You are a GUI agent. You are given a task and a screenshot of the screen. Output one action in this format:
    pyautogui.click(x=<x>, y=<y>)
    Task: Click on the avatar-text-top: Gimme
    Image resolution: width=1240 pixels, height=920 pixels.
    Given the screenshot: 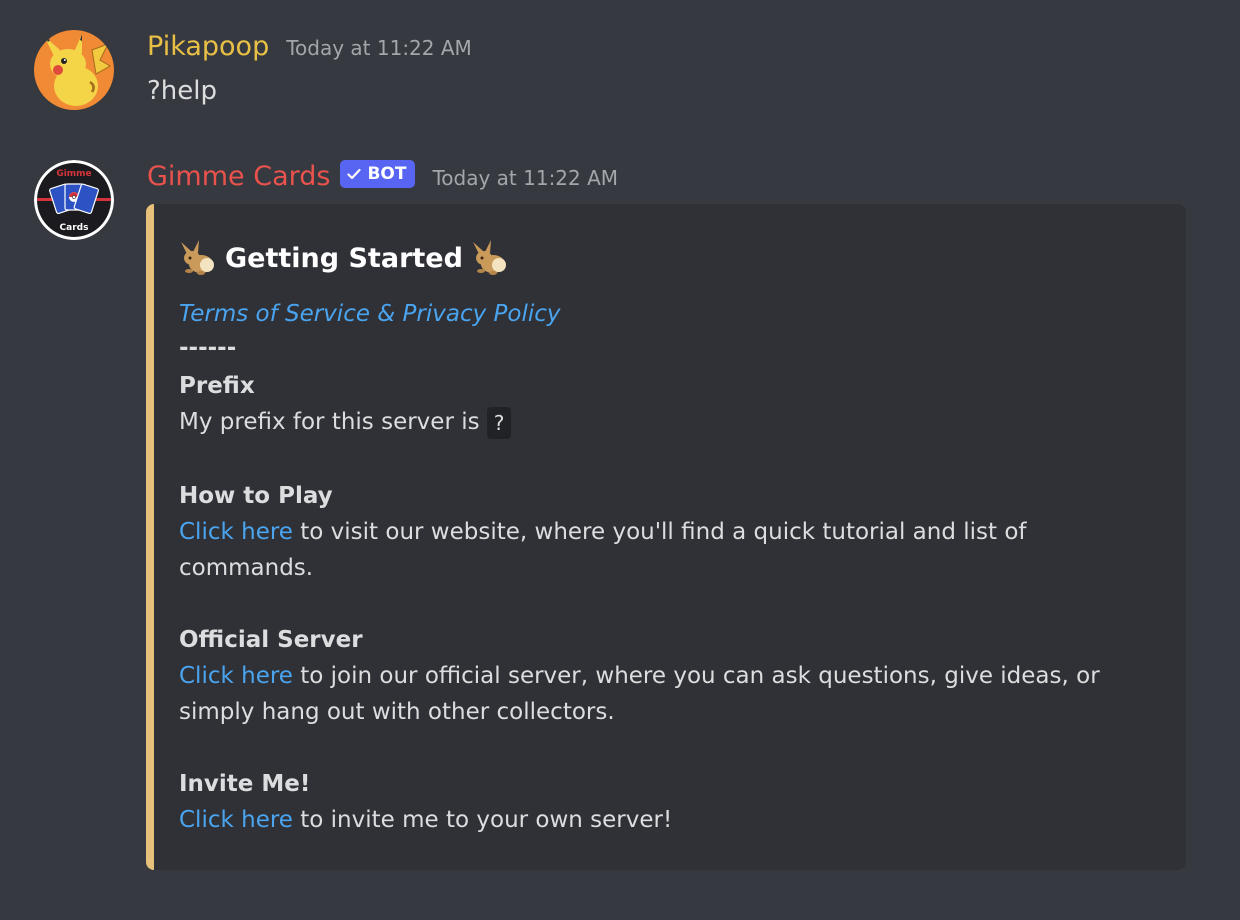 What is the action you would take?
    pyautogui.click(x=73, y=174)
    